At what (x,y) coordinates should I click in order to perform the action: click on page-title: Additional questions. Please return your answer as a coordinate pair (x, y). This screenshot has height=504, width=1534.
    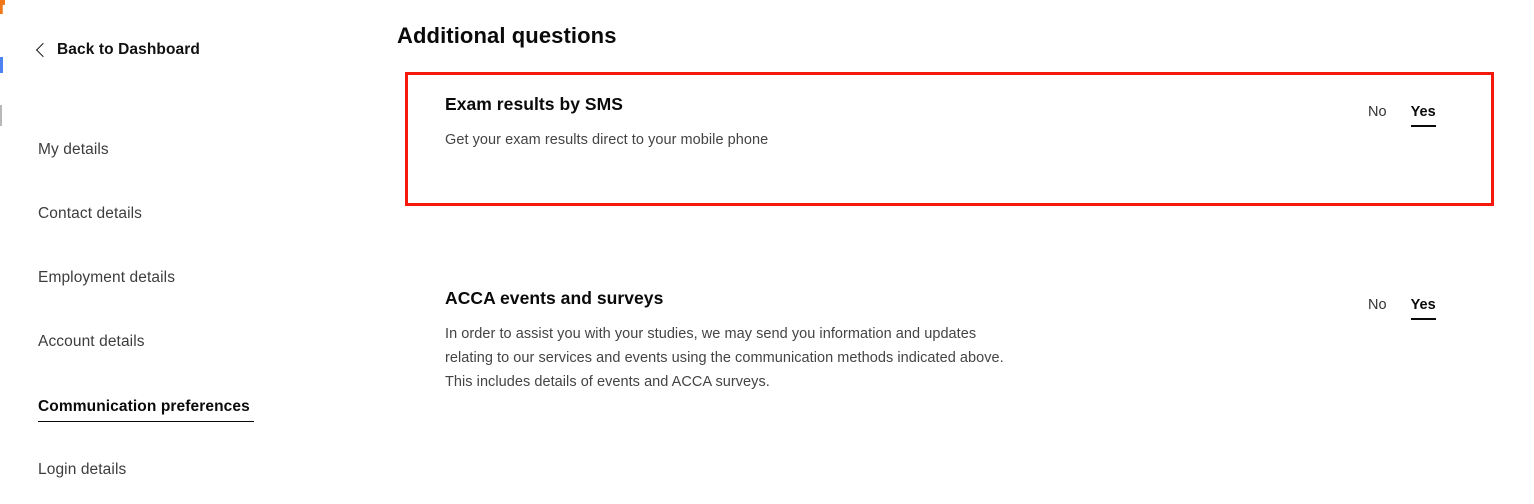
    Looking at the image, I should click on (507, 35).